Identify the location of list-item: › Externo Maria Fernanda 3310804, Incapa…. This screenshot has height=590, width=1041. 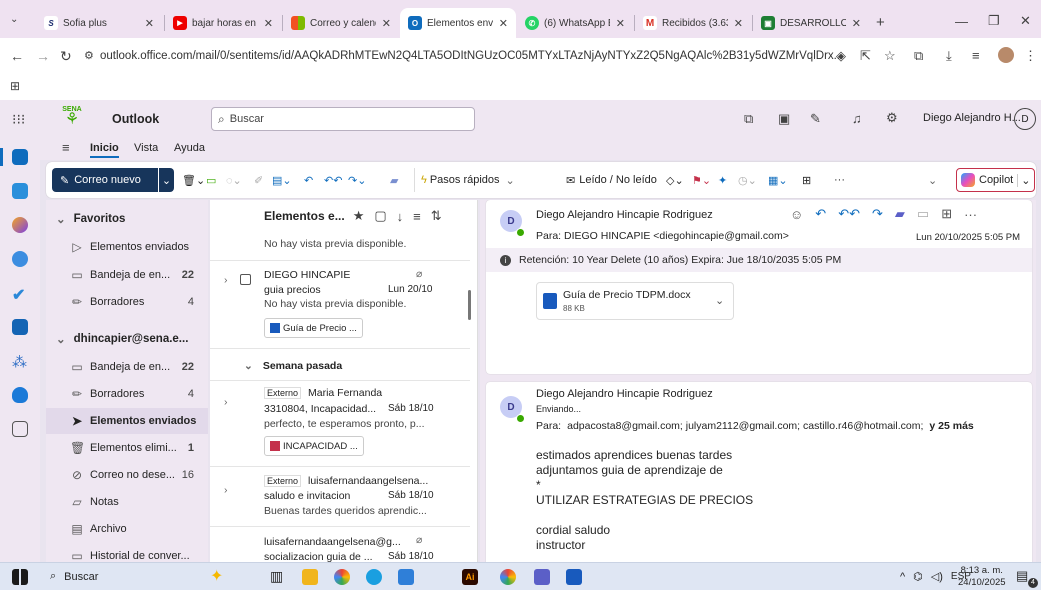
(340, 424).